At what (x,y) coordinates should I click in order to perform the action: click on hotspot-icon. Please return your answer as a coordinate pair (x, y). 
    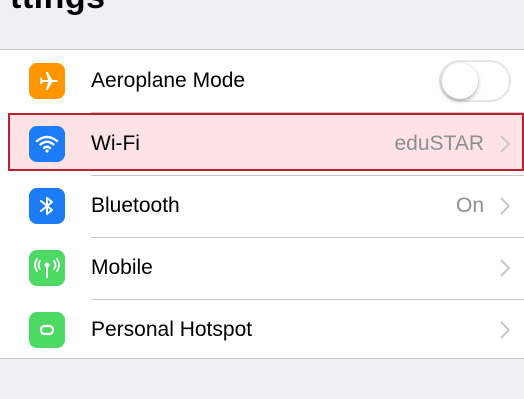
    Looking at the image, I should click on (47, 330).